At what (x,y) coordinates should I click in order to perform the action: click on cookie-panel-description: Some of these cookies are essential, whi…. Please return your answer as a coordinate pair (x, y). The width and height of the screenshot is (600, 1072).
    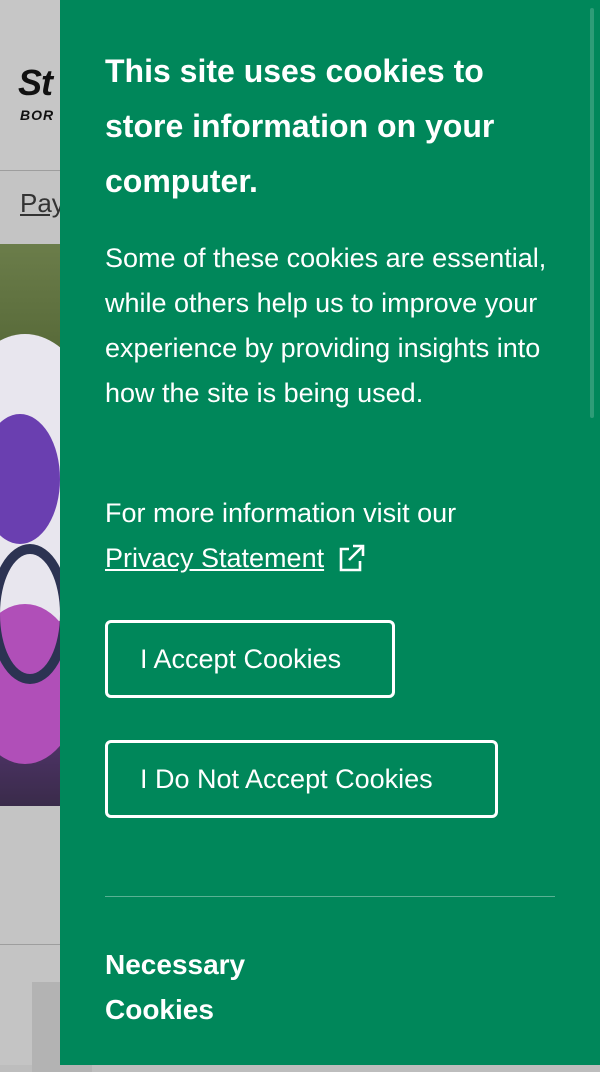
    Looking at the image, I should click on (326, 325).